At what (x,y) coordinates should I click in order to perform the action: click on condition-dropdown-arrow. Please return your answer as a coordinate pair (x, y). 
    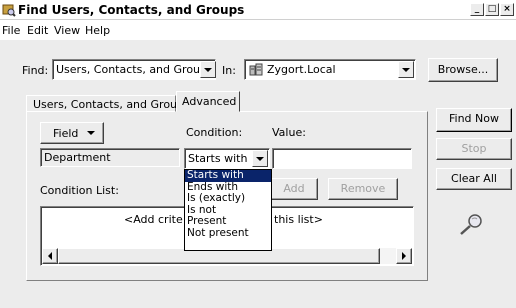
    Looking at the image, I should click on (260, 158).